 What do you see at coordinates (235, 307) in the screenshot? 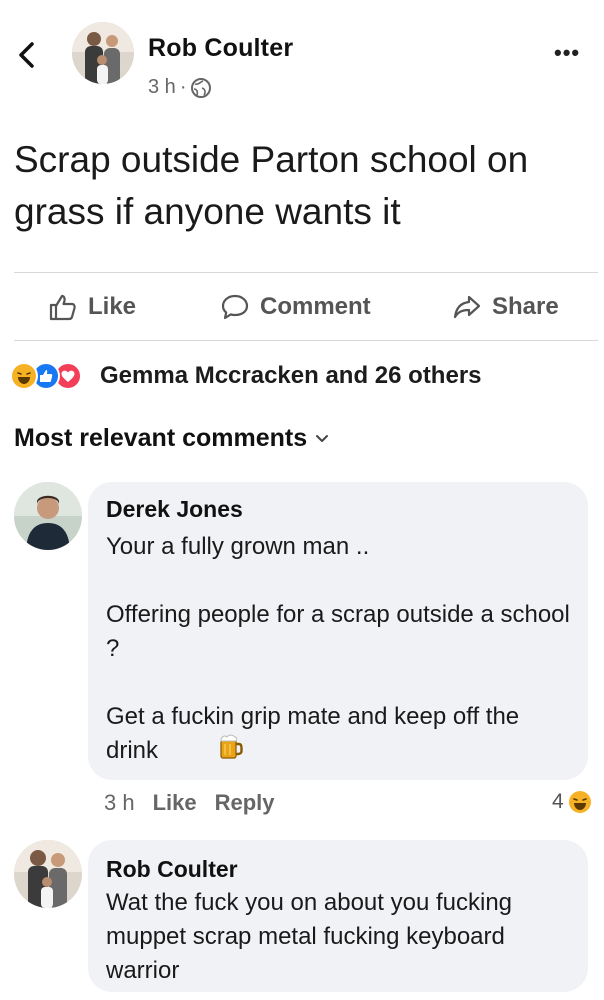
I see `speech-bubble-icon` at bounding box center [235, 307].